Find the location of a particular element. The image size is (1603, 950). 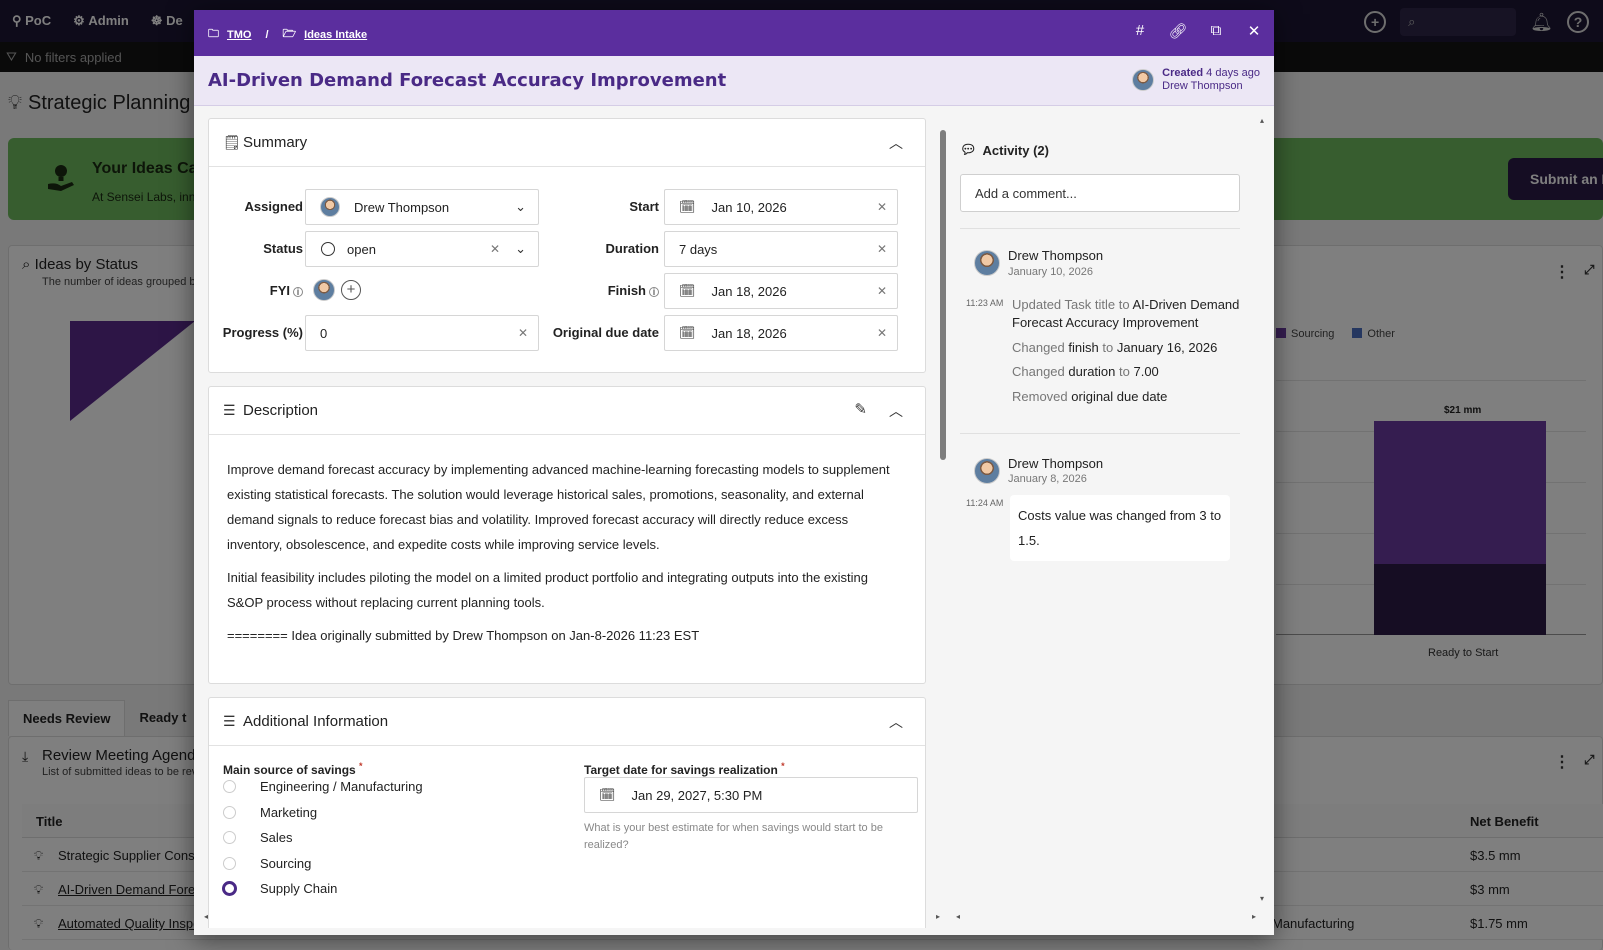

summary-header: 🗒 Summary ︿ is located at coordinates (567, 143).